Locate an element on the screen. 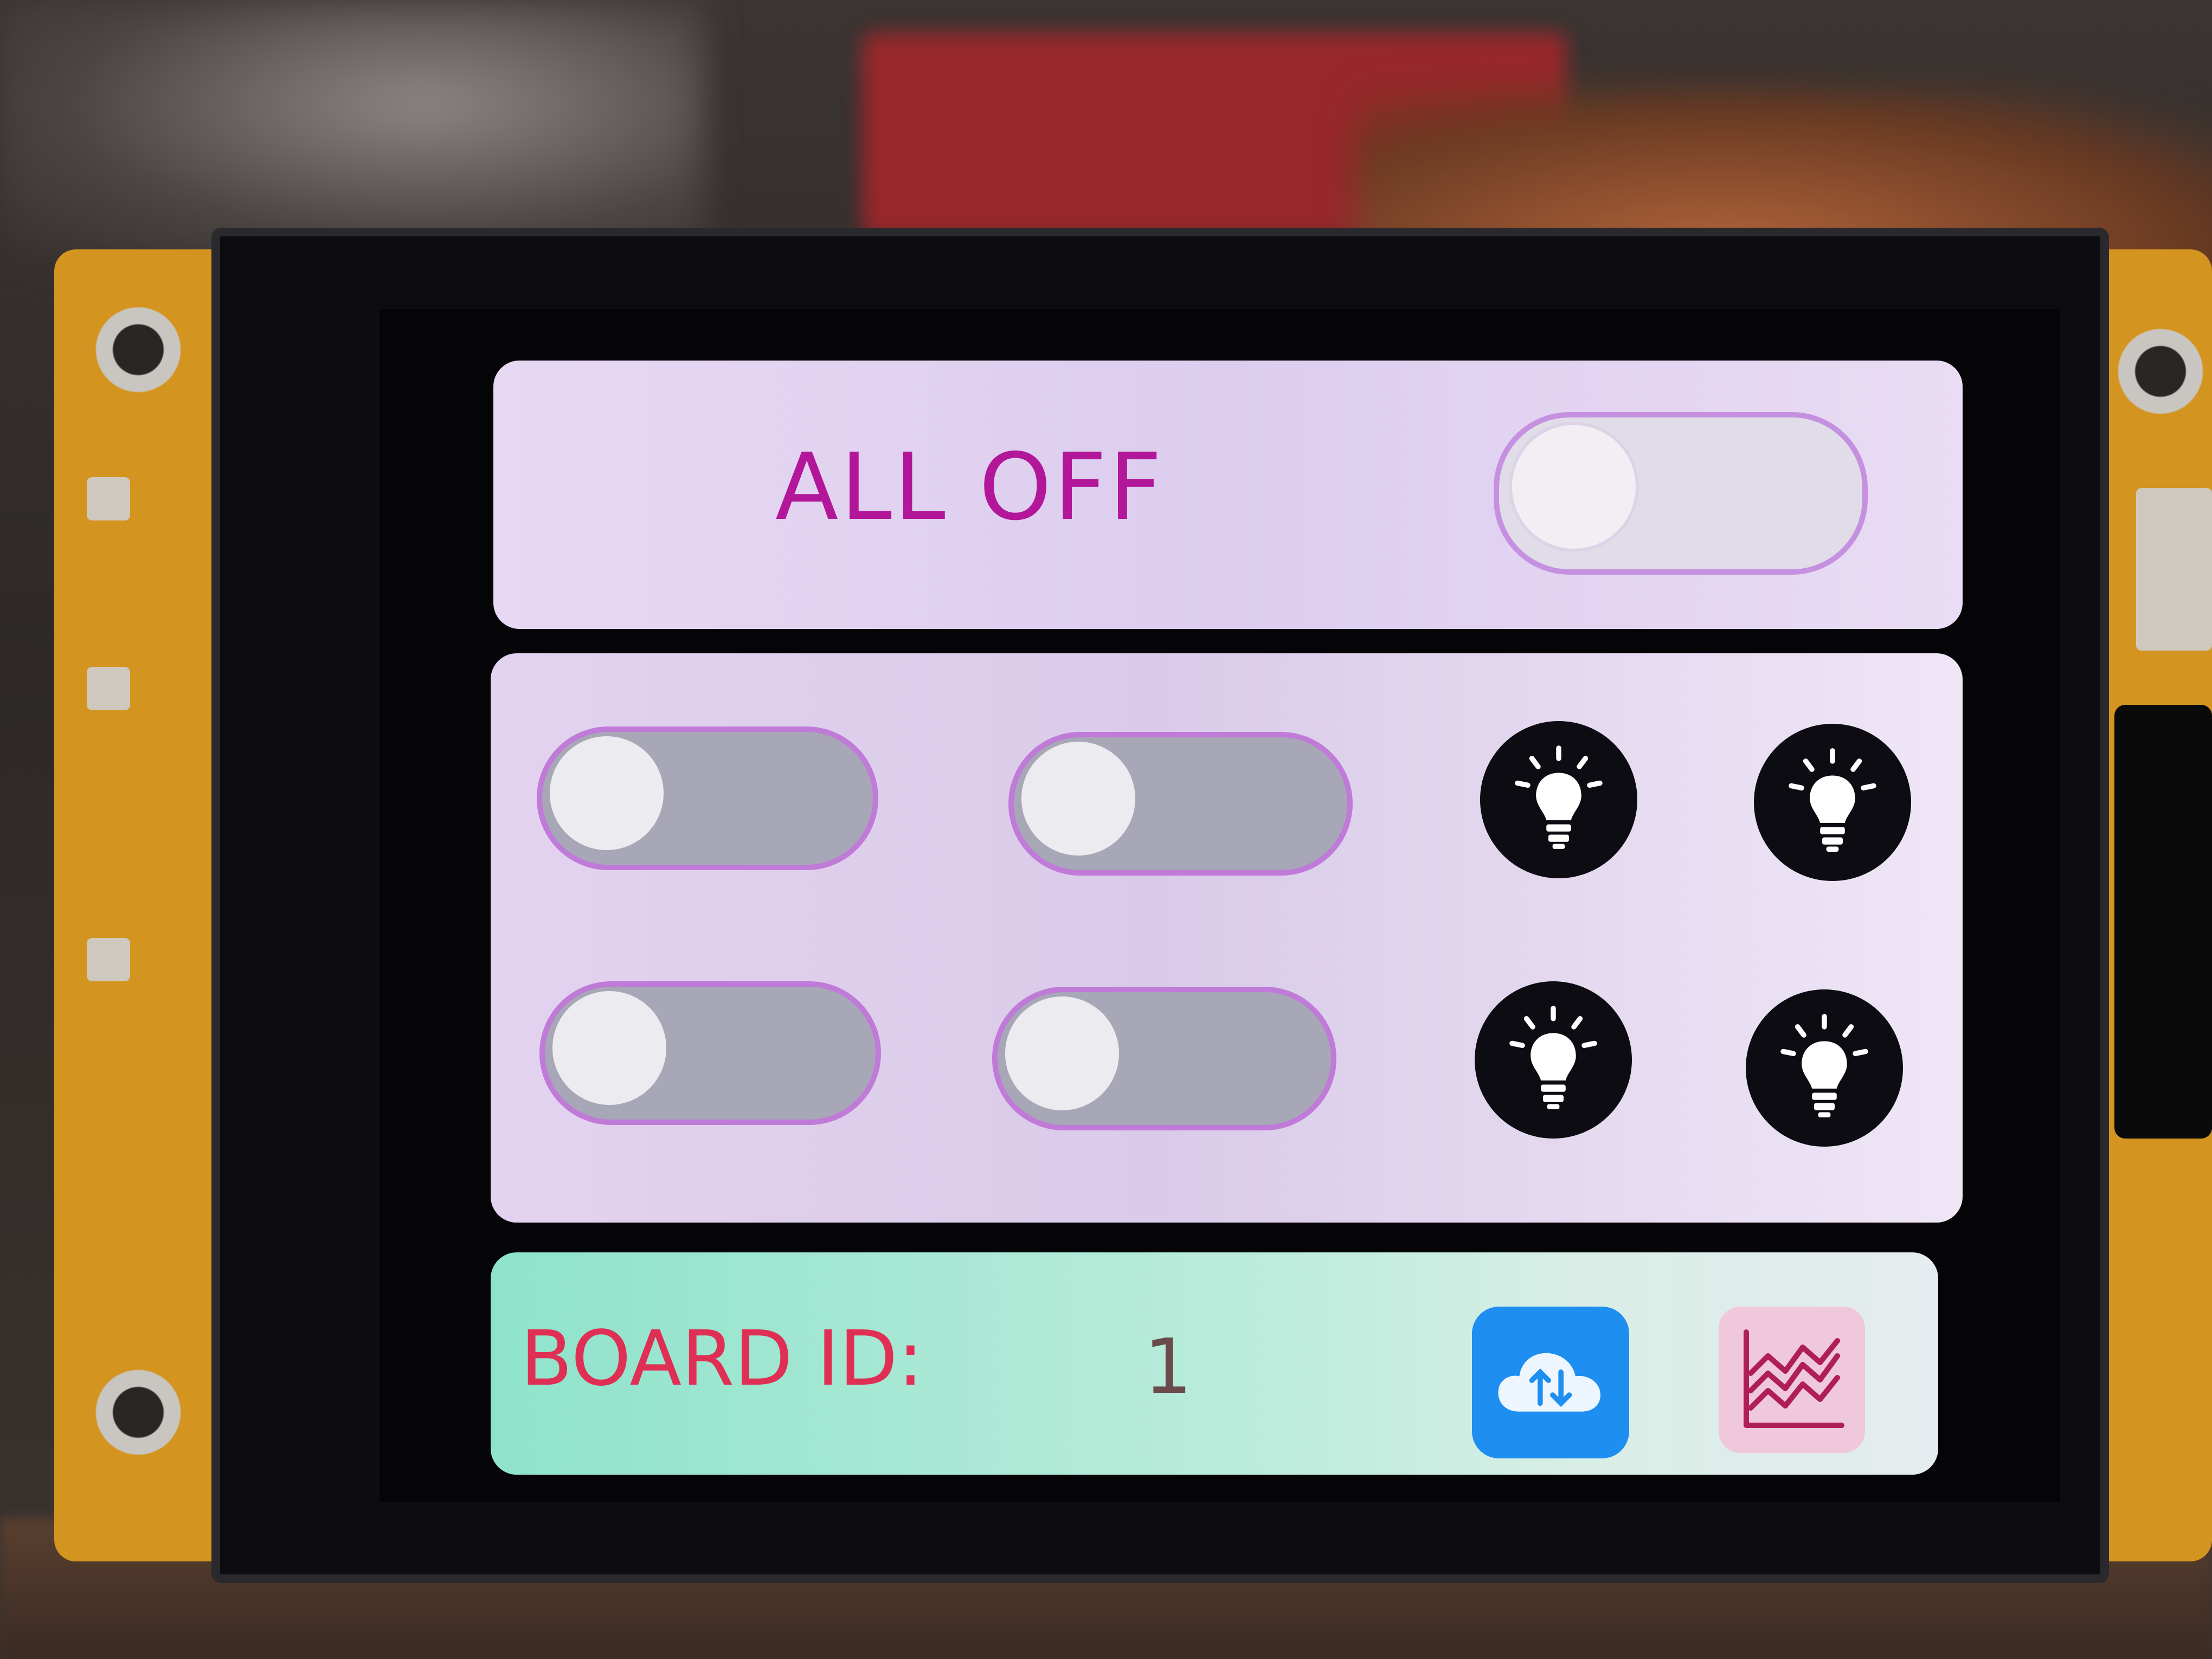 This screenshot has width=2212, height=1659. cloud-sync-button is located at coordinates (1550, 1382).